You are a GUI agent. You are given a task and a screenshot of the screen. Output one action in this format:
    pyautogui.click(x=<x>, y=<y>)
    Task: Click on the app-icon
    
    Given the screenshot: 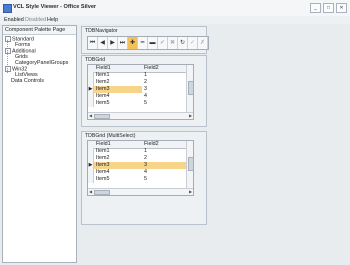 What is the action you would take?
    pyautogui.click(x=7, y=8)
    